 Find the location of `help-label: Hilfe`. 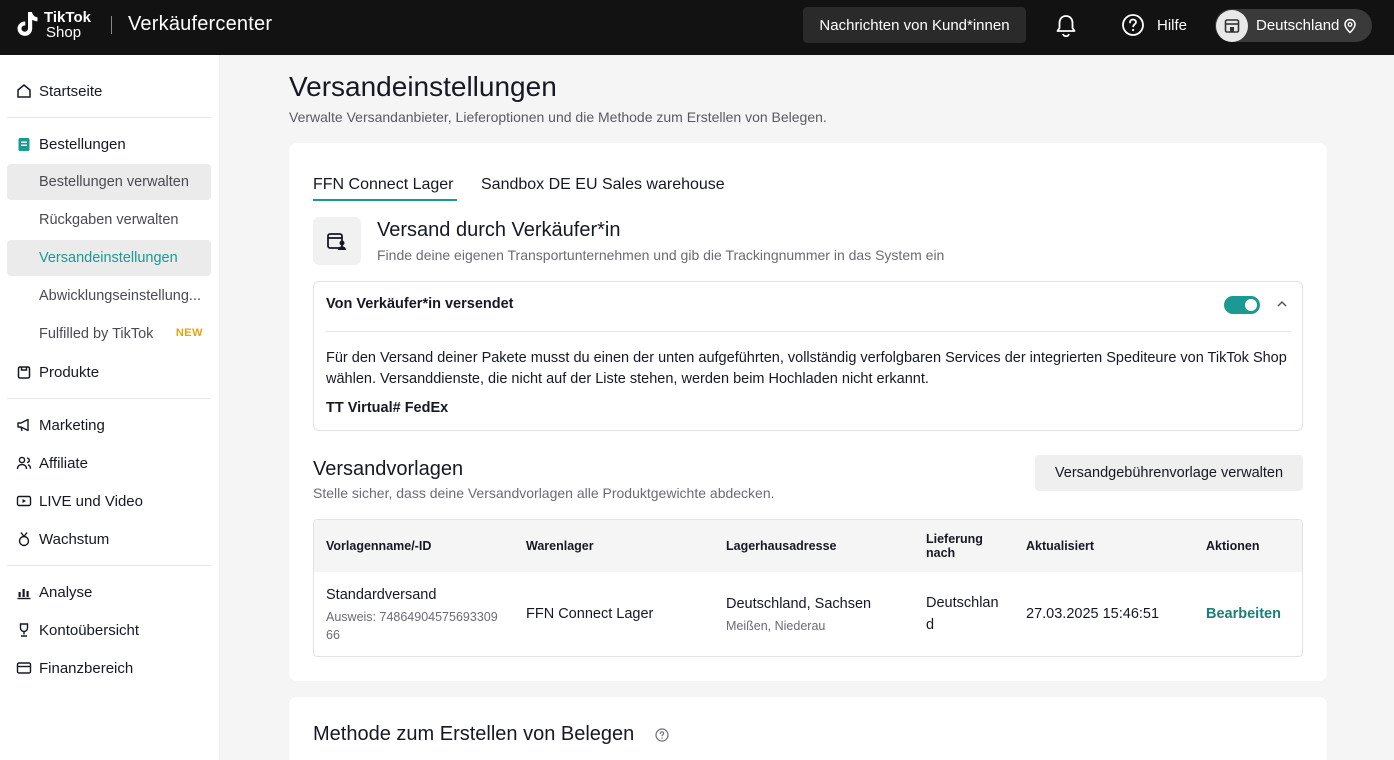

help-label: Hilfe is located at coordinates (1172, 25).